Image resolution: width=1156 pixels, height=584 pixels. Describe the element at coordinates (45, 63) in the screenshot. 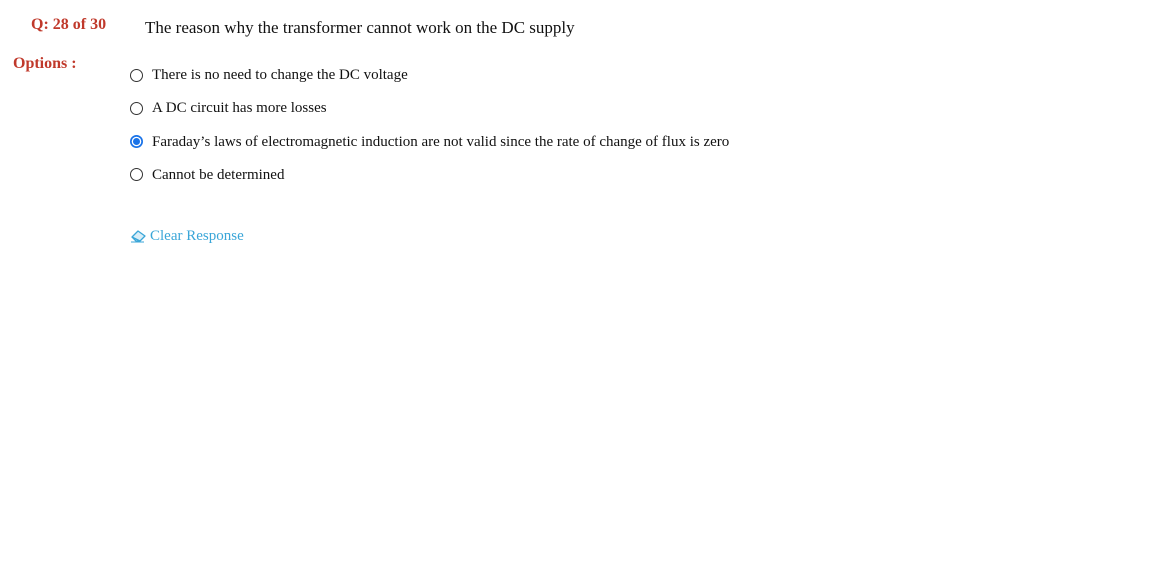

I see `options-label: Options :` at that location.